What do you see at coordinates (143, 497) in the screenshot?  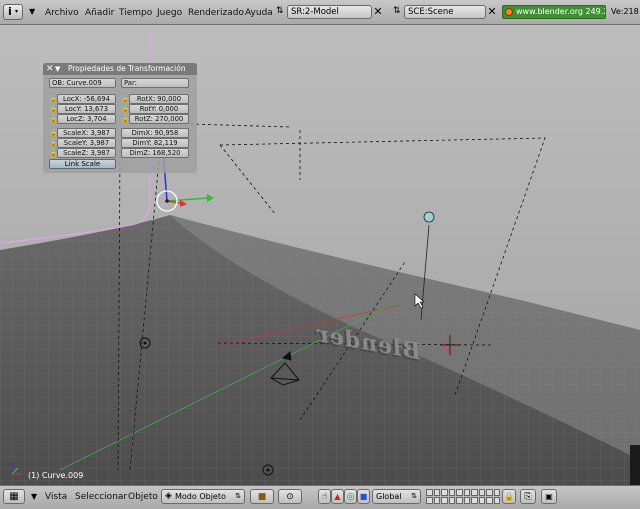 I see `menu-objeto: Objeto` at bounding box center [143, 497].